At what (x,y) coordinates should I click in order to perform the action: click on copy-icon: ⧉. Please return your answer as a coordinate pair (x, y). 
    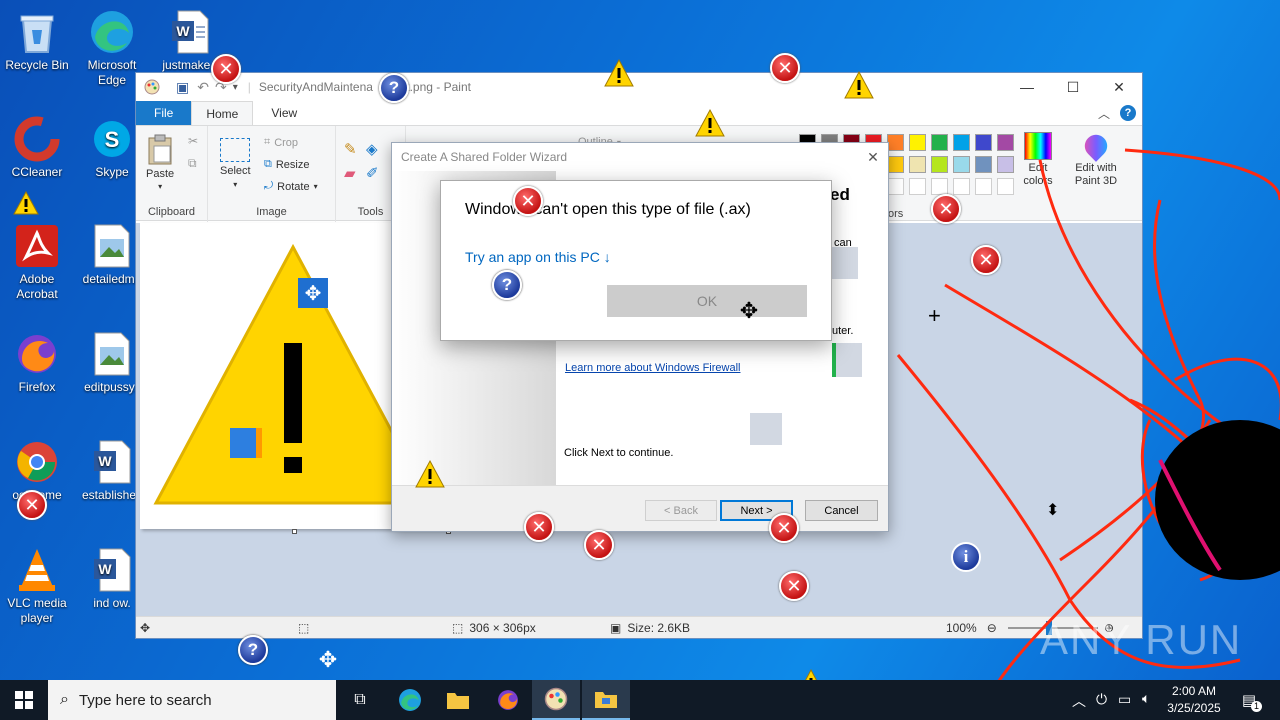
    Looking at the image, I should click on (192, 163).